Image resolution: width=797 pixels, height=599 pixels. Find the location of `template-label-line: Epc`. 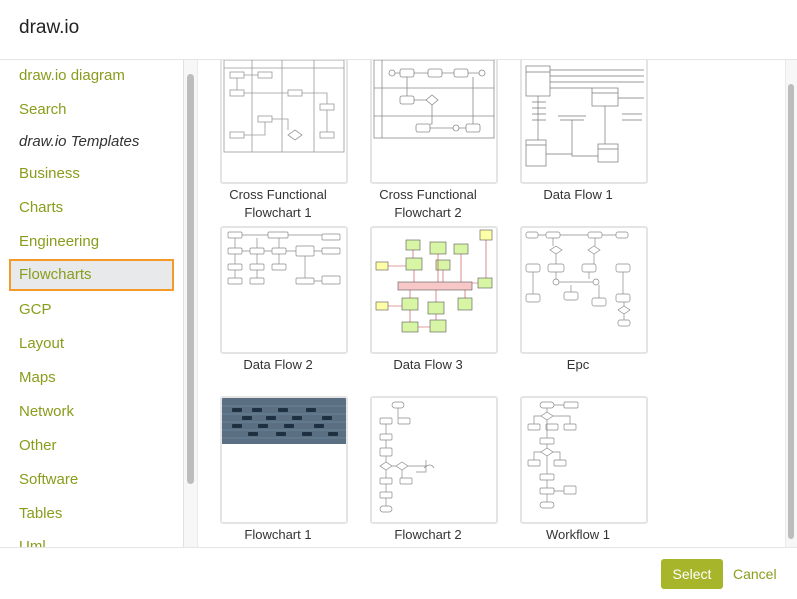

template-label-line: Epc is located at coordinates (578, 364).